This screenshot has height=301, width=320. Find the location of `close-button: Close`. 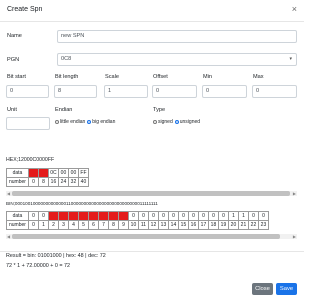

close-button: Close is located at coordinates (262, 289).